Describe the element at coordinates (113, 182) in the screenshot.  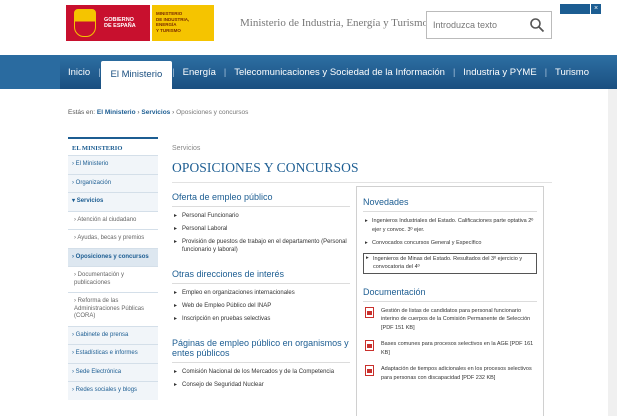
I see `sidebar-item-organizacion: › Organización` at that location.